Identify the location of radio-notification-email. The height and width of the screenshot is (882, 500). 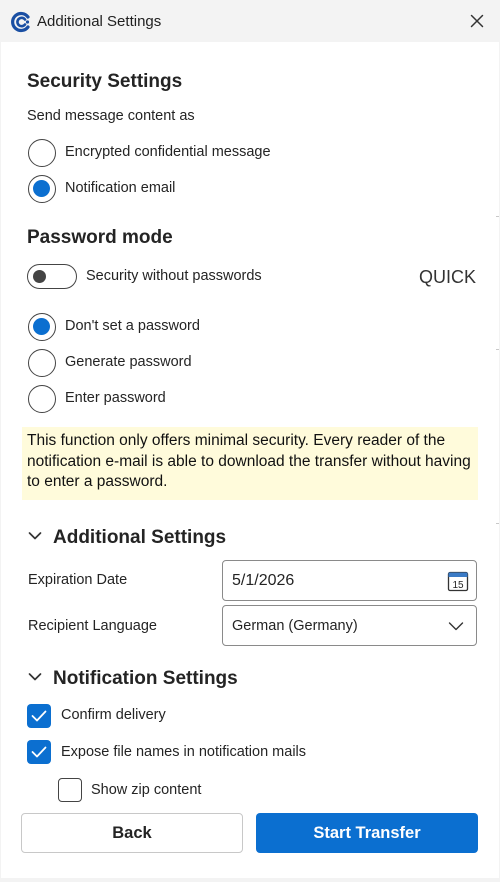
(42, 189).